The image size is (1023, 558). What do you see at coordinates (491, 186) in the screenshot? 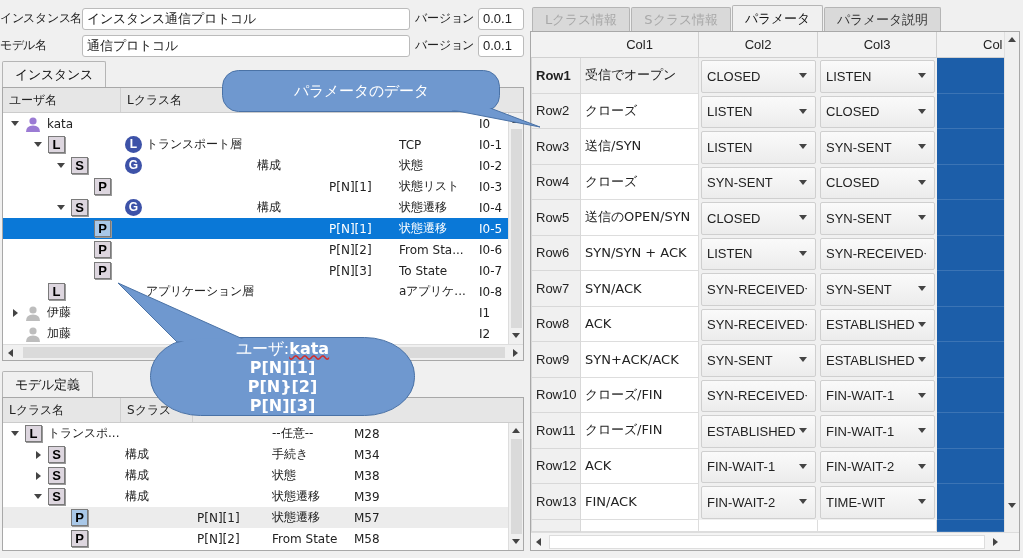
I see `cell-value: I0-3` at bounding box center [491, 186].